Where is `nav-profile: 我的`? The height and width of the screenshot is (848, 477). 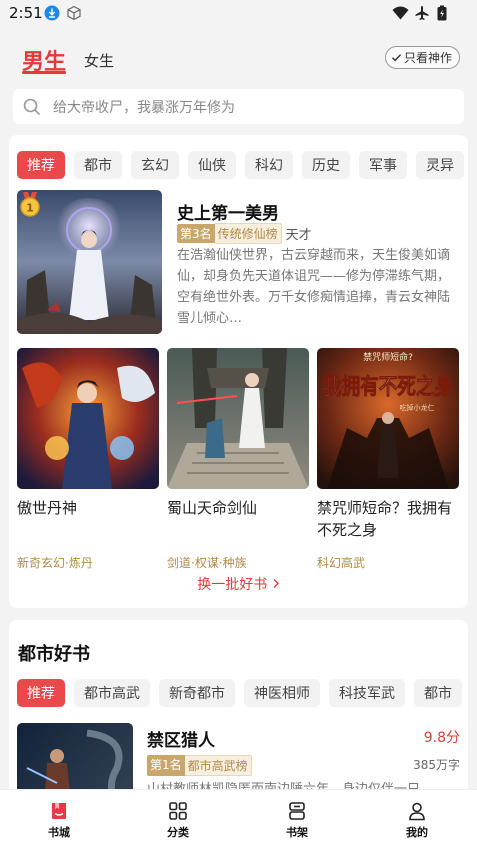 nav-profile: 我的 is located at coordinates (417, 819).